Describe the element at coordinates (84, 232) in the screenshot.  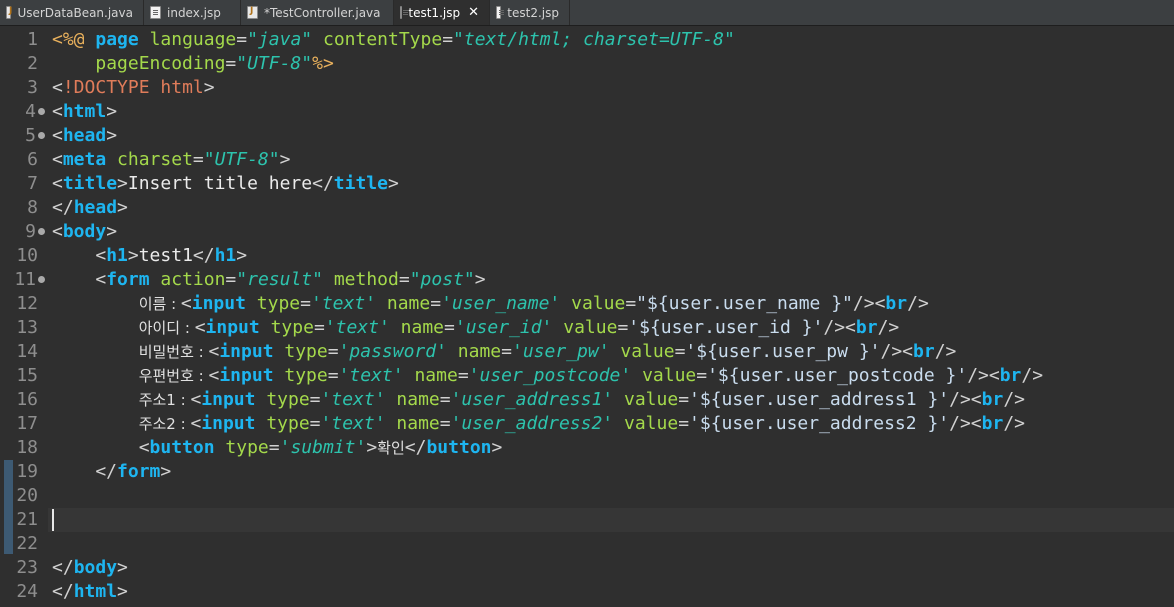
I see `code-line: <body>` at that location.